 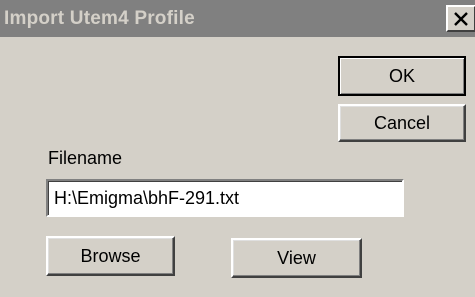 What do you see at coordinates (225, 198) in the screenshot?
I see `filename-input` at bounding box center [225, 198].